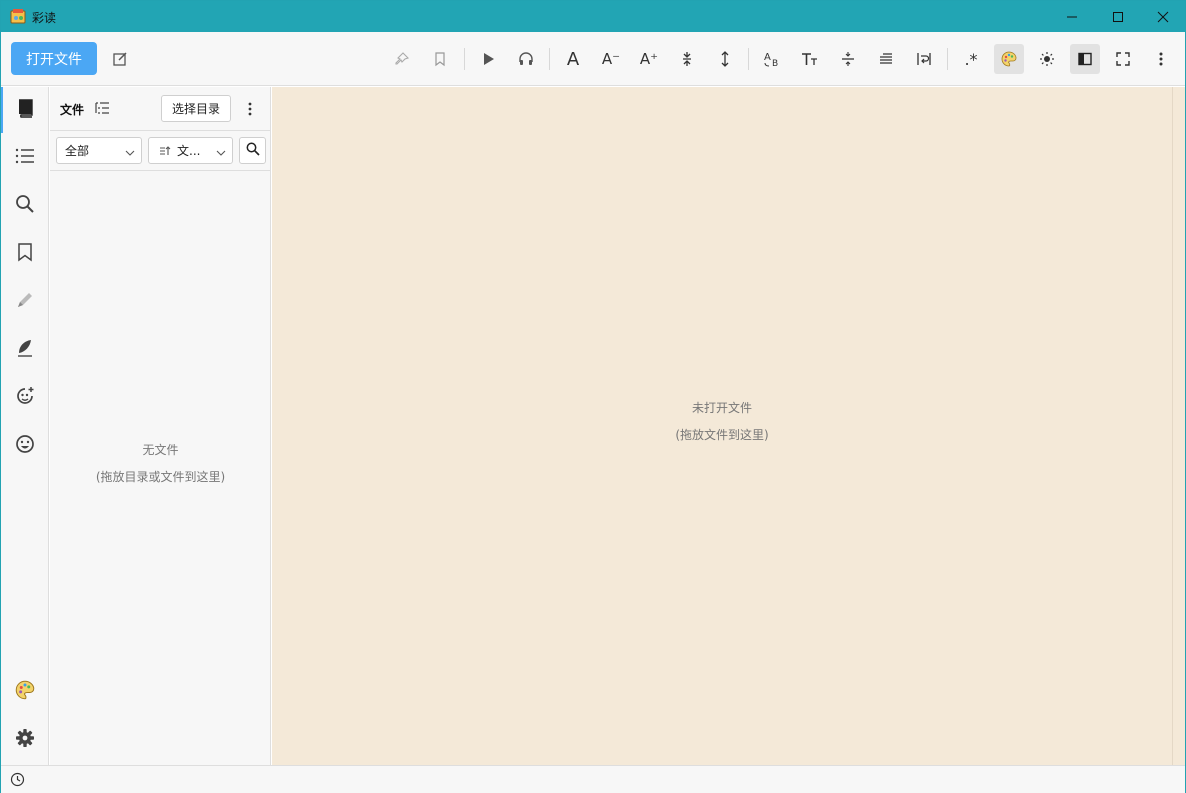 Image resolution: width=1186 pixels, height=793 pixels. What do you see at coordinates (1047, 59) in the screenshot?
I see `brightness-icon` at bounding box center [1047, 59].